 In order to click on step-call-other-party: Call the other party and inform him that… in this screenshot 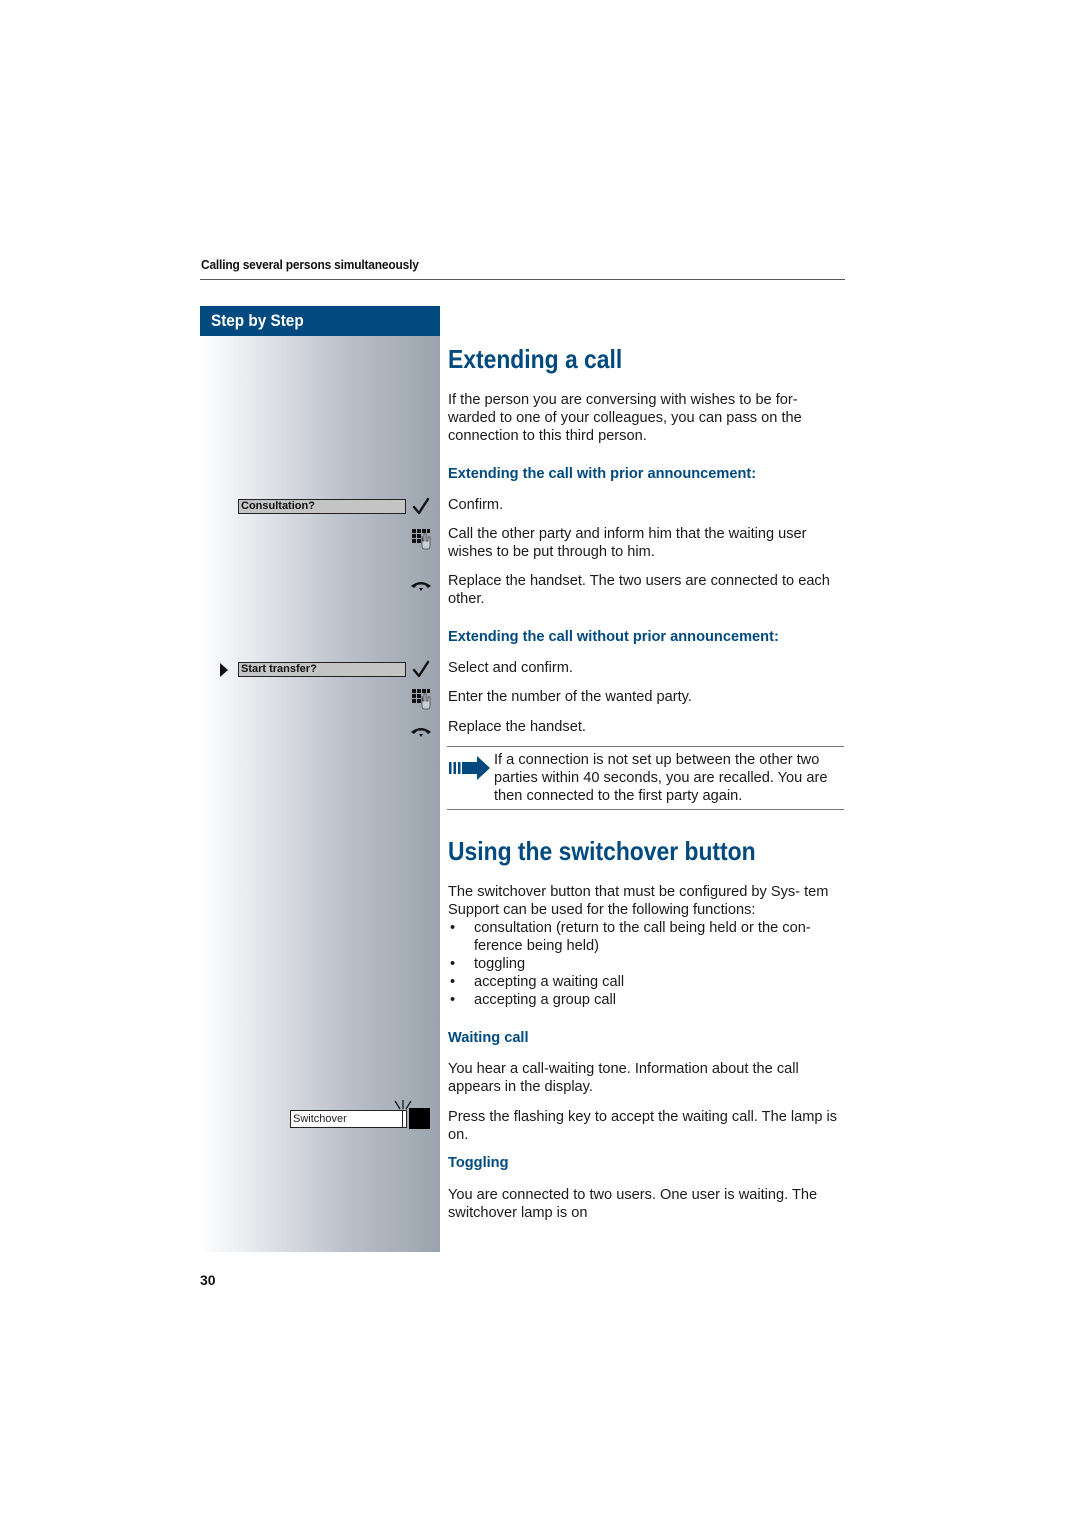, I will do `click(627, 543)`.